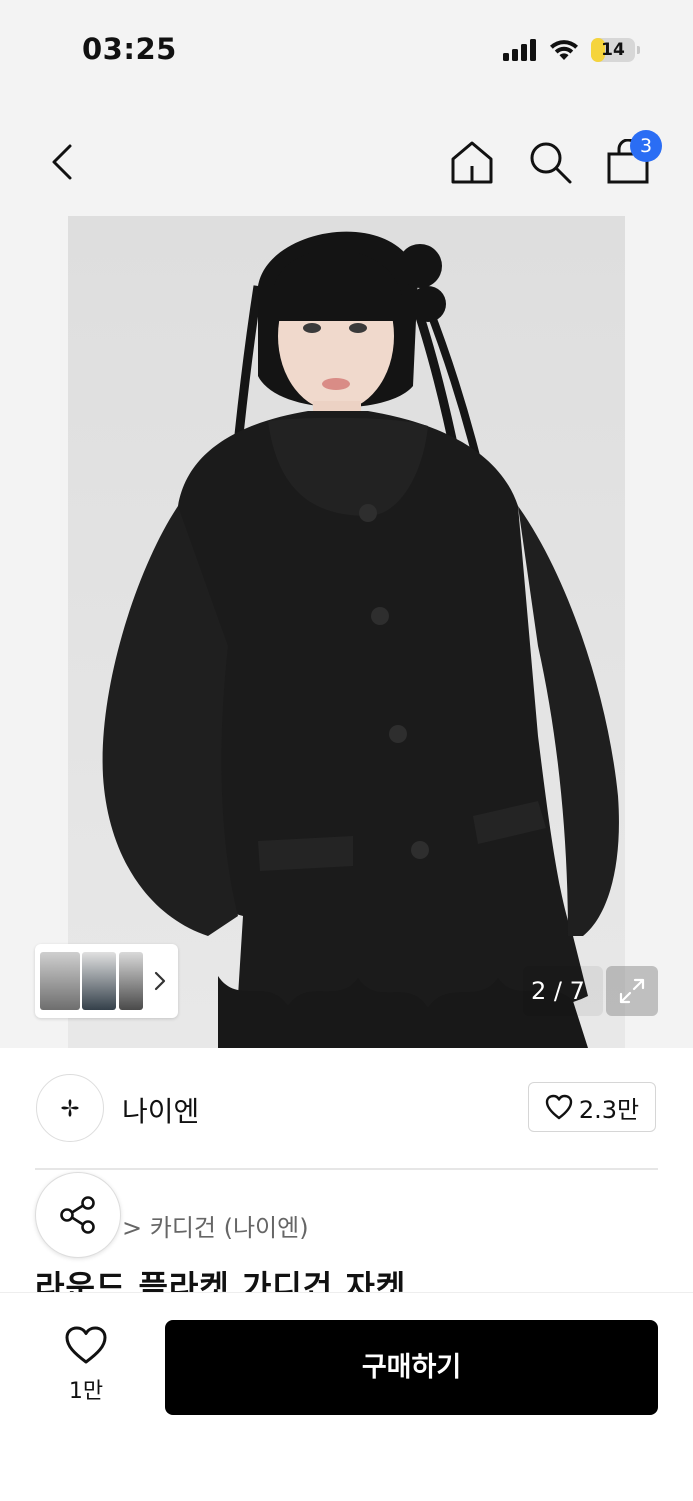 The image size is (693, 1501). I want to click on bottom-purchase-bar: 1만 구매하기, so click(346, 1396).